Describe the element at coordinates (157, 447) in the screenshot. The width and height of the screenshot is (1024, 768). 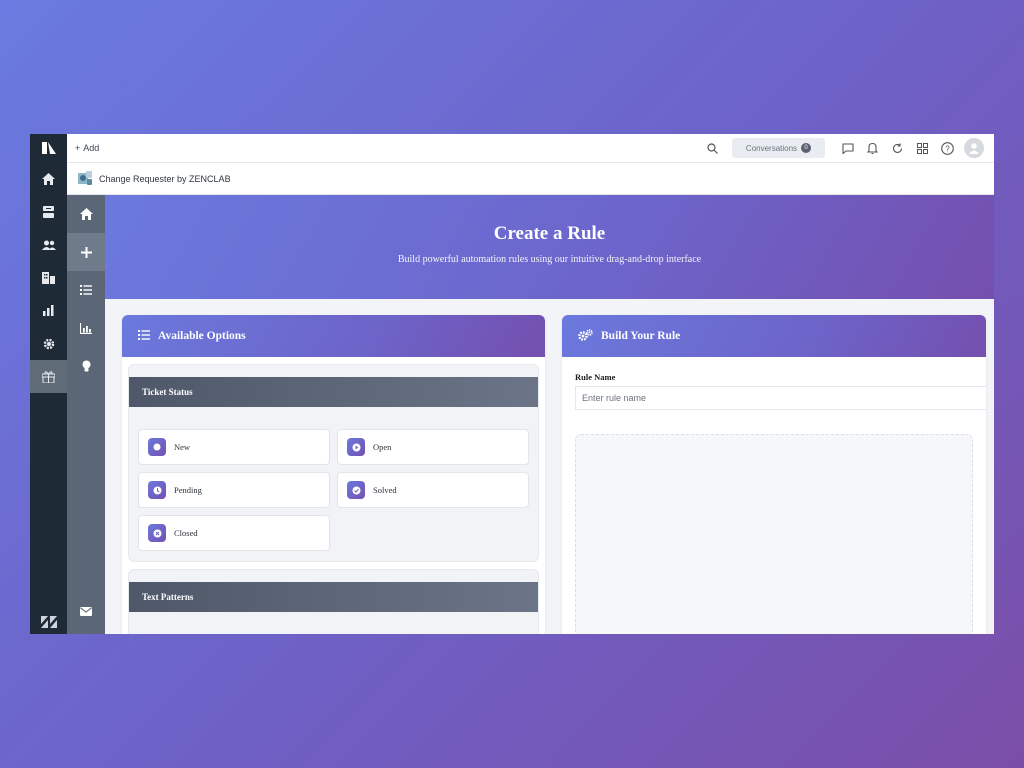
I see `circle-icon` at that location.